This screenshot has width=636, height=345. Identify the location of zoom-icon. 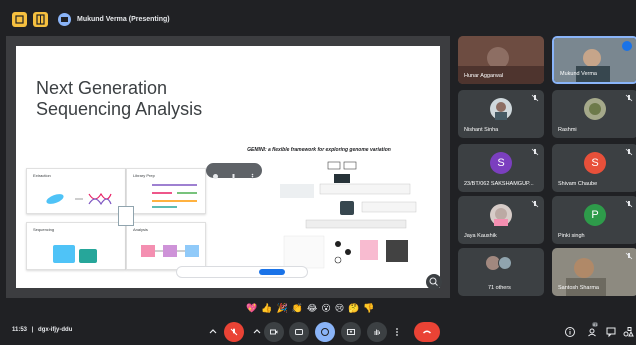
(434, 282).